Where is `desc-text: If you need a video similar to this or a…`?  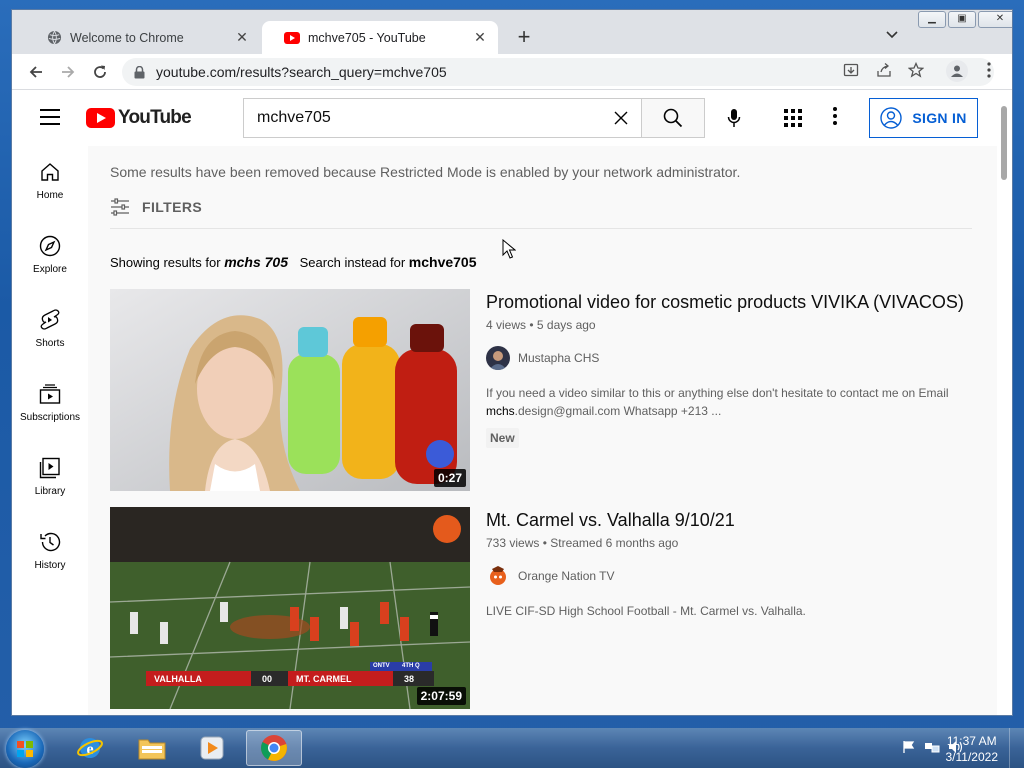
desc-text: If you need a video similar to this or a… is located at coordinates (717, 393).